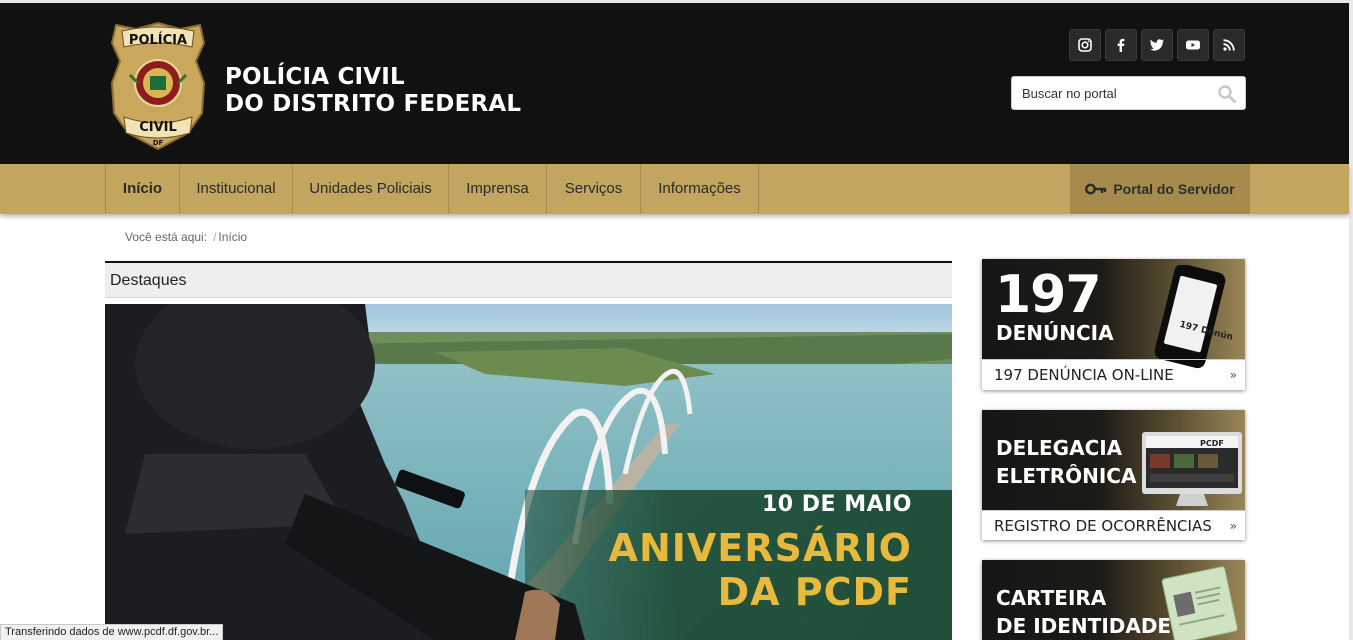 This screenshot has width=1353, height=640. I want to click on badge-bottom-text: CIVIL, so click(158, 127).